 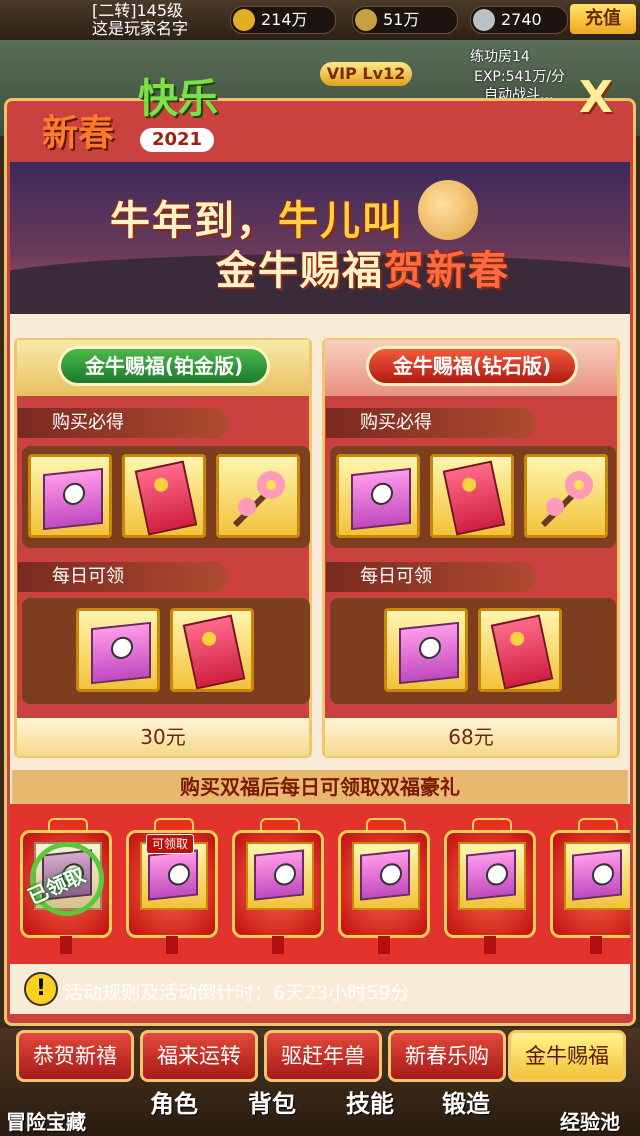 What do you see at coordinates (199, 1056) in the screenshot?
I see `tab-fortune: 福来运转` at bounding box center [199, 1056].